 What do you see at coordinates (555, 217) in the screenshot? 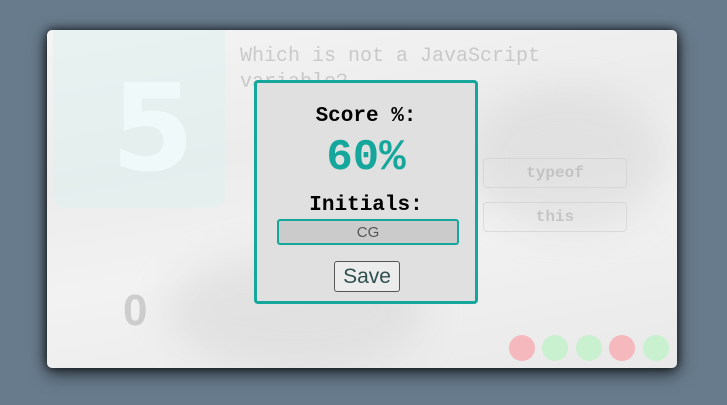
I see `answer-button-4: this` at bounding box center [555, 217].